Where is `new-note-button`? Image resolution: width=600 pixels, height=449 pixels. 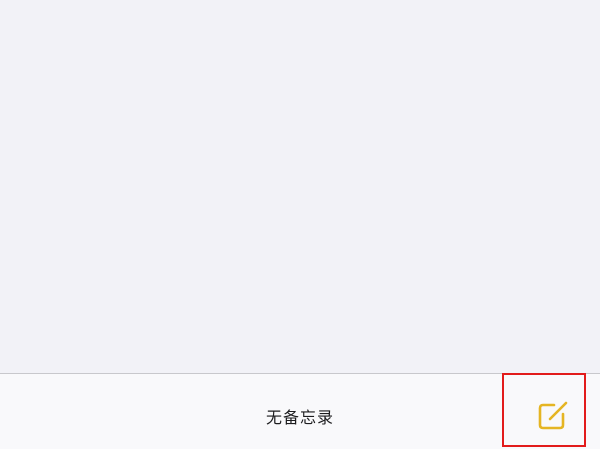 new-note-button is located at coordinates (552, 415).